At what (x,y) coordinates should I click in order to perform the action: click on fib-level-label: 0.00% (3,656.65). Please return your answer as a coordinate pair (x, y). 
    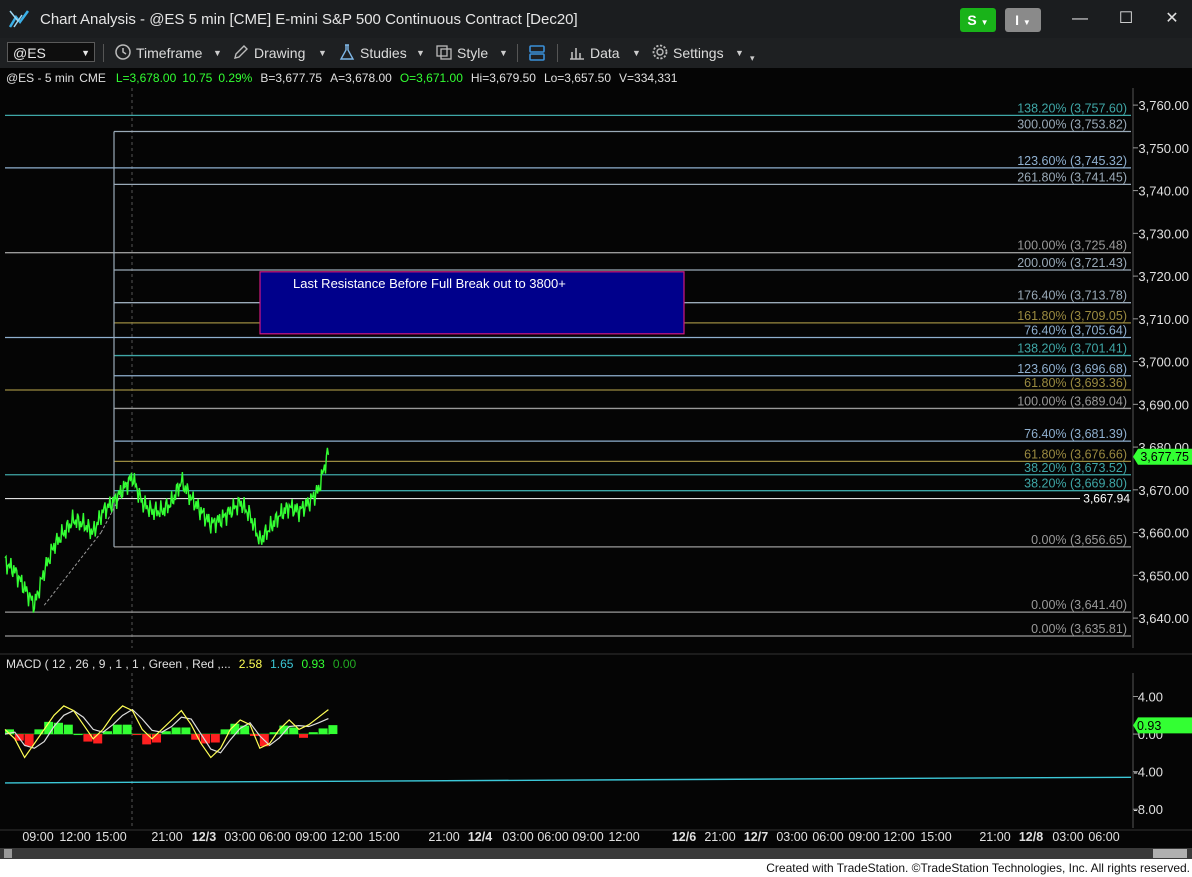
    Looking at the image, I should click on (1079, 540).